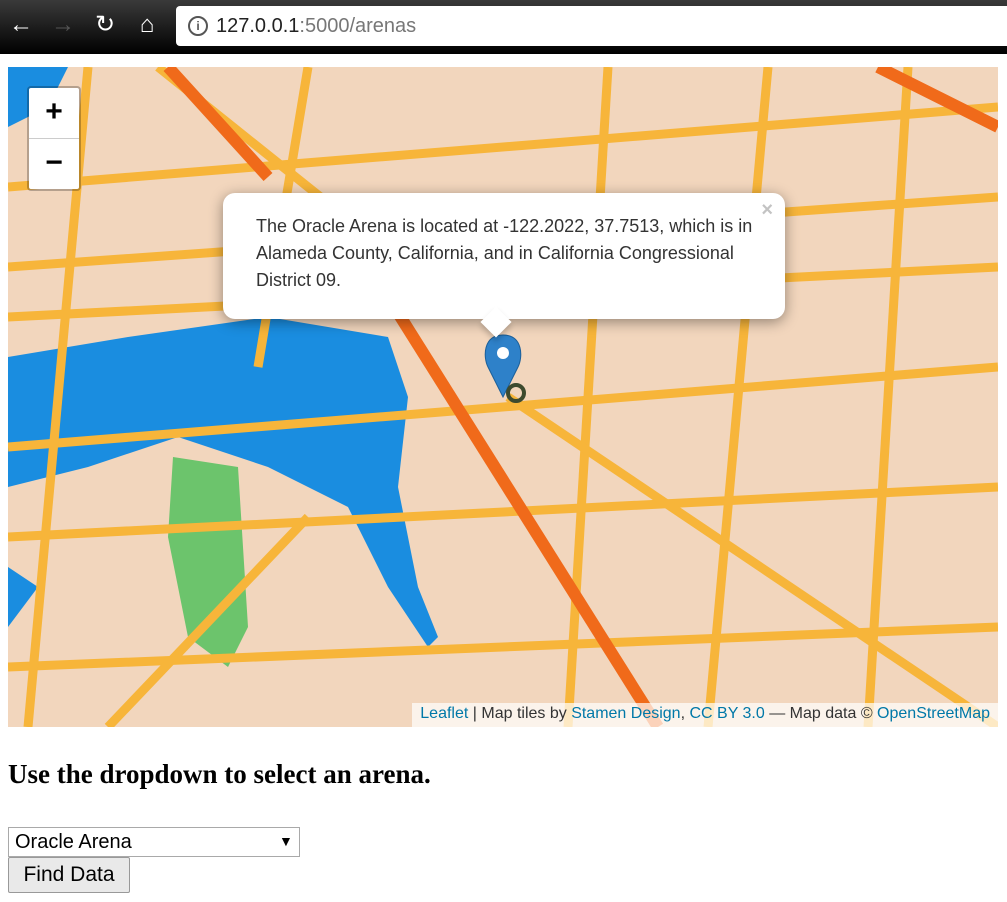 This screenshot has height=902, width=1007. I want to click on url-path: :5000/arenas, so click(358, 26).